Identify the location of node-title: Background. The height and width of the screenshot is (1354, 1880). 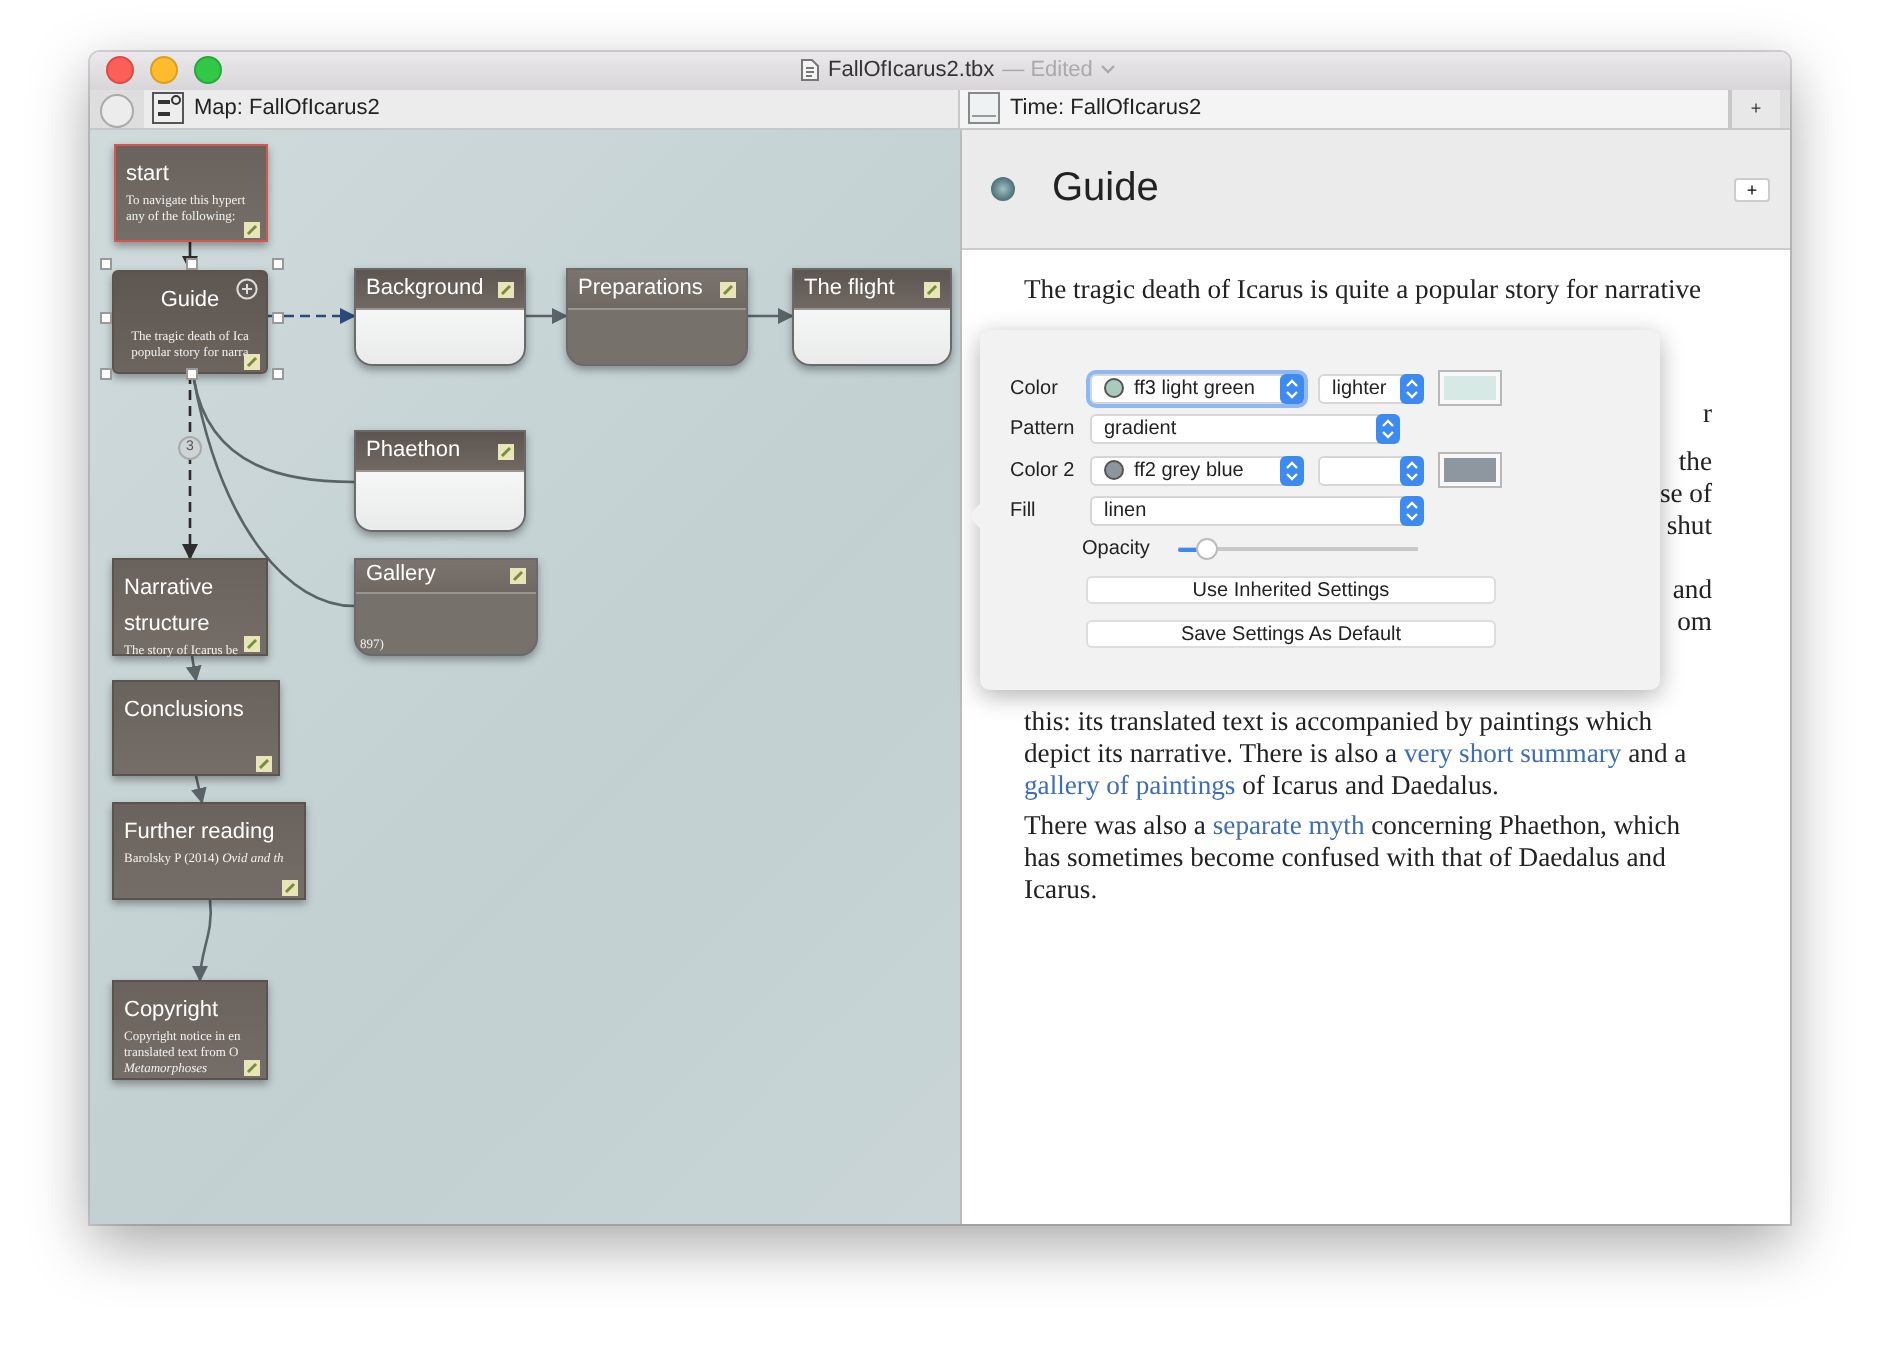
(425, 289).